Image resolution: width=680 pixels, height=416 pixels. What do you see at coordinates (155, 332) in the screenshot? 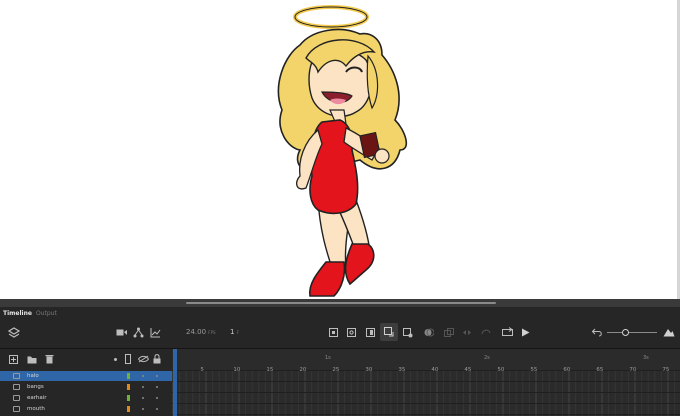
I see `graph-icon` at bounding box center [155, 332].